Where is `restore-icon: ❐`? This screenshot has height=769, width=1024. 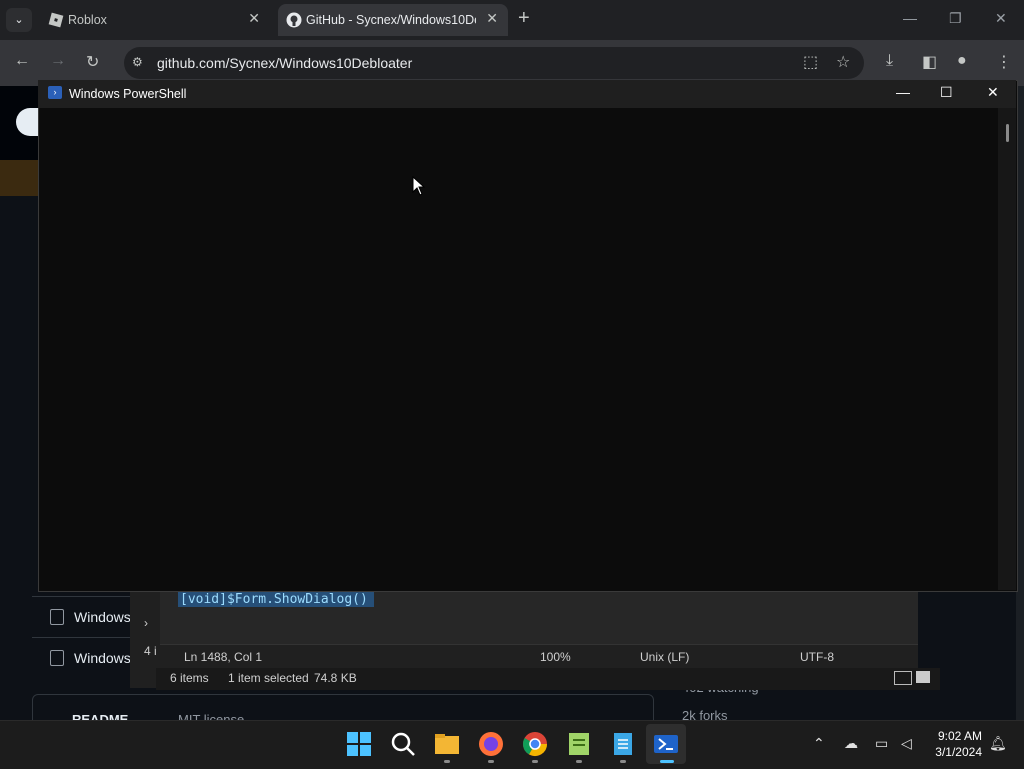 restore-icon: ❐ is located at coordinates (955, 18).